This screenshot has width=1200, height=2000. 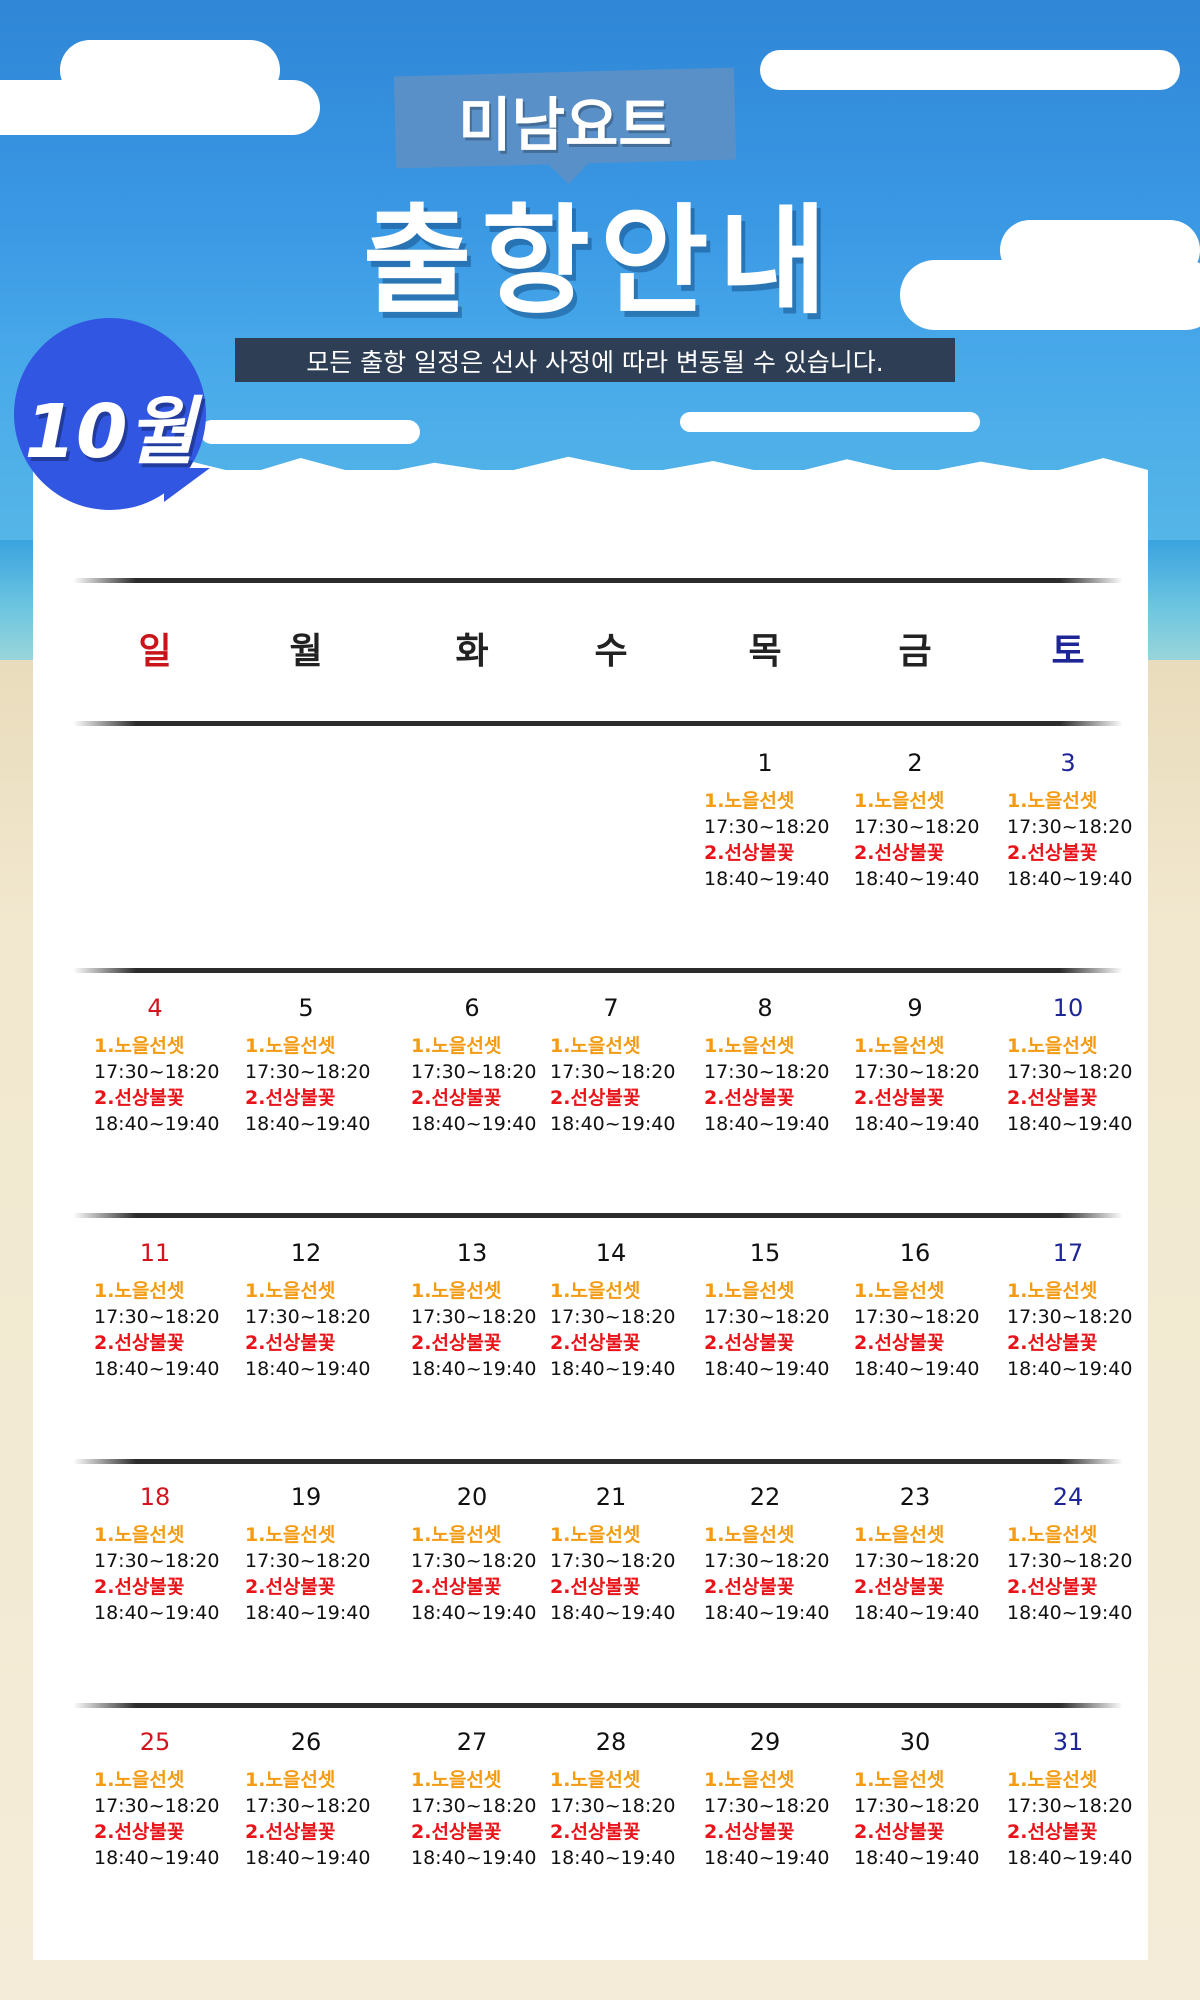 What do you see at coordinates (915, 763) in the screenshot?
I see `day-number: 2` at bounding box center [915, 763].